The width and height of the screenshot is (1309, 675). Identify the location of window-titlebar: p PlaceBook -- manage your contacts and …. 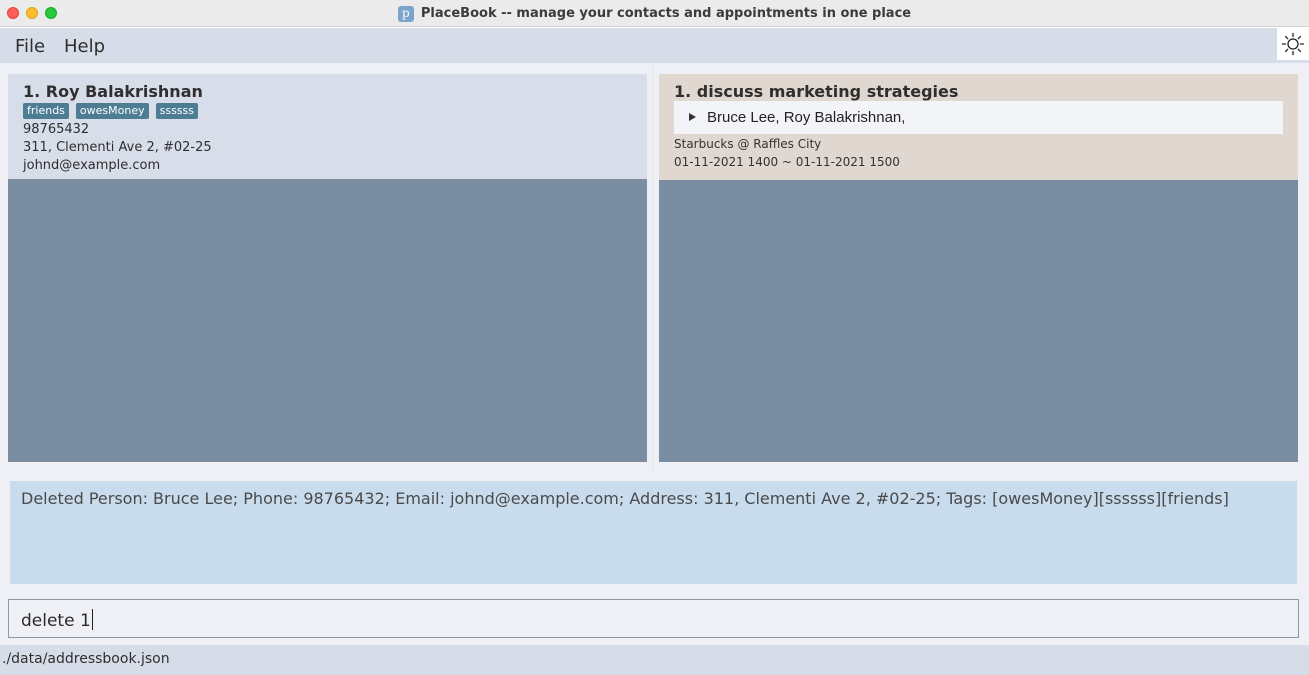
(654, 13).